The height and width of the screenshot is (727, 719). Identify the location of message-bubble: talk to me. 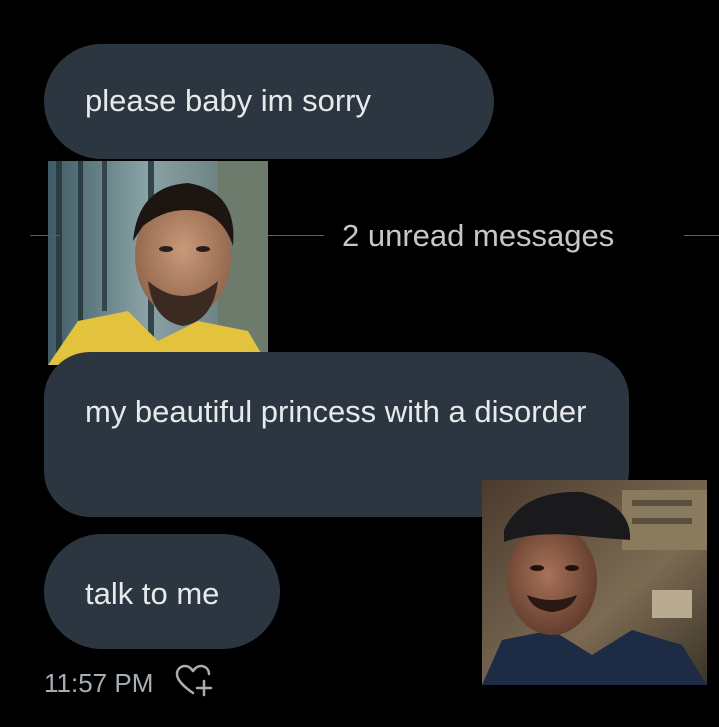
(162, 591).